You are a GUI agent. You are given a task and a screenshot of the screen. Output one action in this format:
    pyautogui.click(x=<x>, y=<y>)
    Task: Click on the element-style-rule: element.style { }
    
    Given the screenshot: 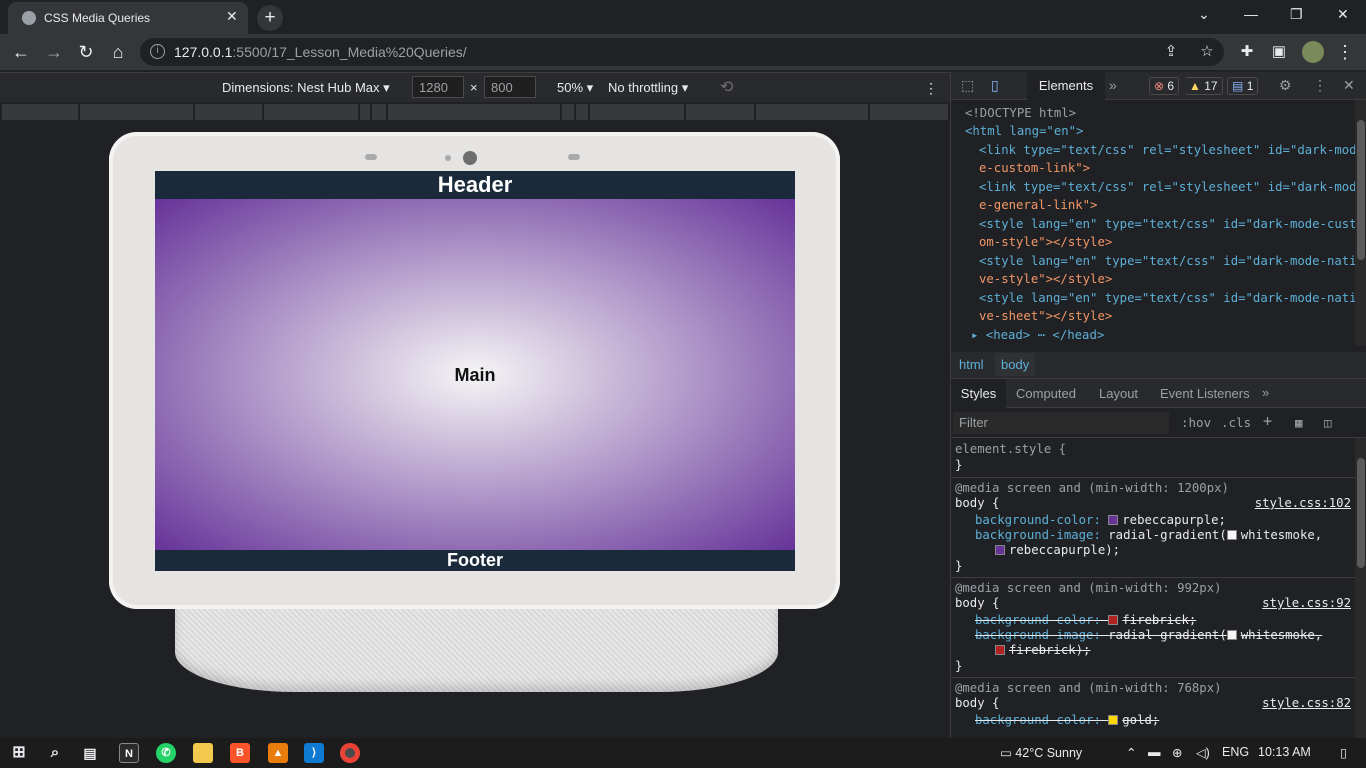 What is the action you would take?
    pyautogui.click(x=1153, y=458)
    